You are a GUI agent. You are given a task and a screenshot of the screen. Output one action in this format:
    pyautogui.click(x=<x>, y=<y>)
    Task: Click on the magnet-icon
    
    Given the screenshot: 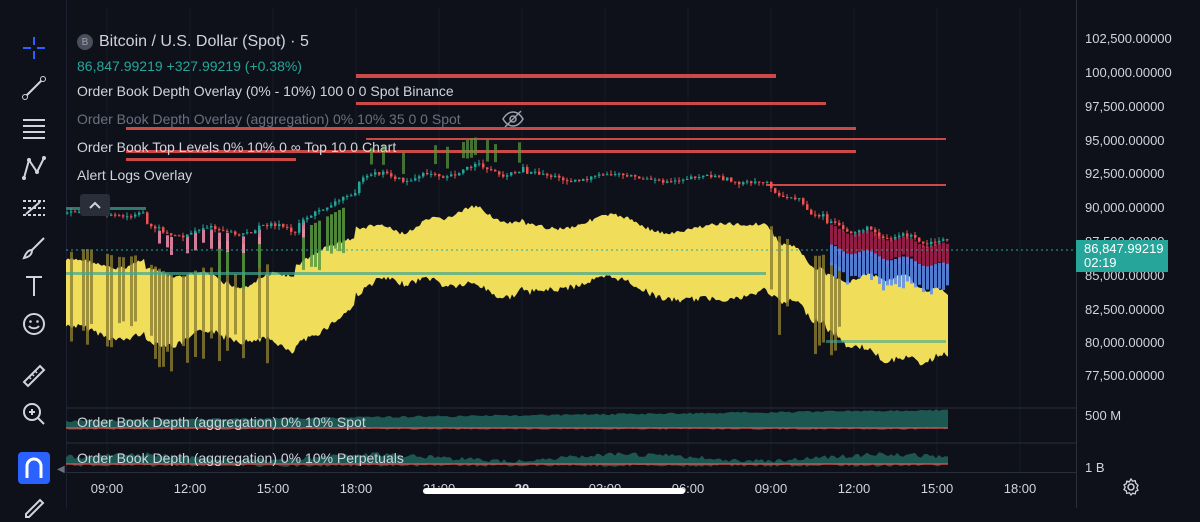 What is the action you would take?
    pyautogui.click(x=34, y=468)
    